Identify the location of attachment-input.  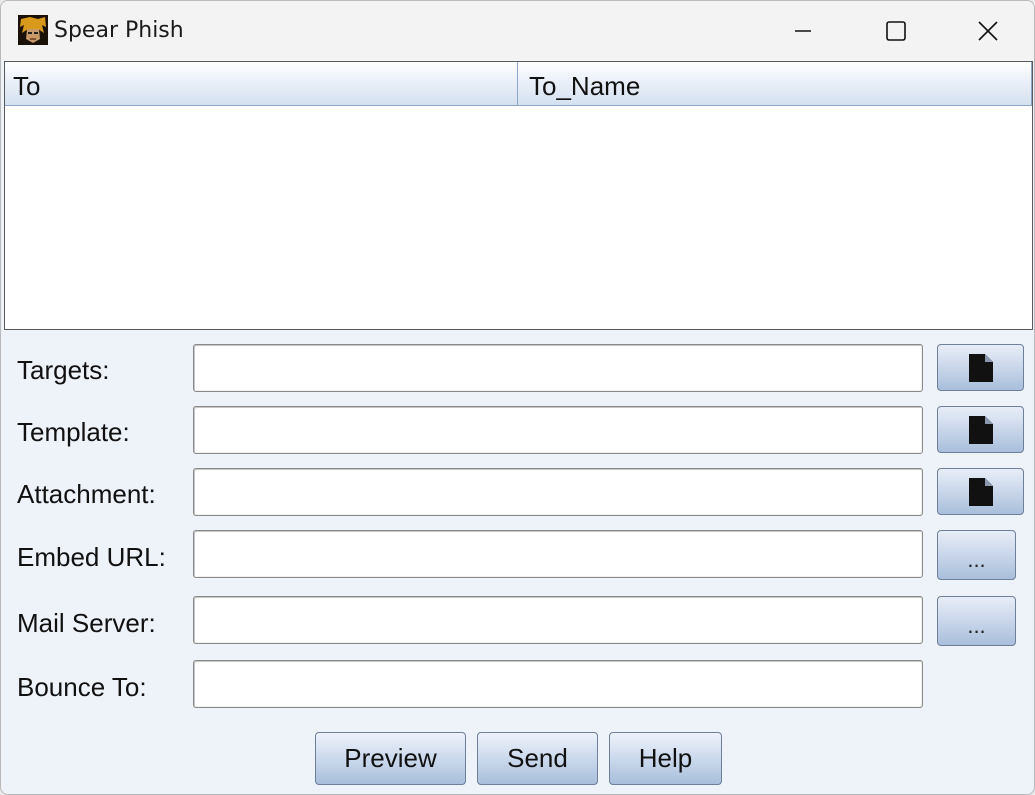
(558, 492).